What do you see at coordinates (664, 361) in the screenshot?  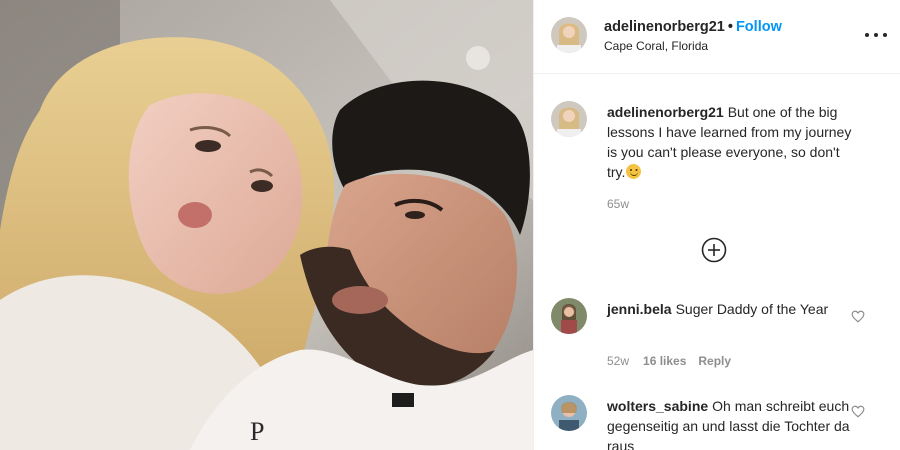 I see `comment-likes: 16 likes` at bounding box center [664, 361].